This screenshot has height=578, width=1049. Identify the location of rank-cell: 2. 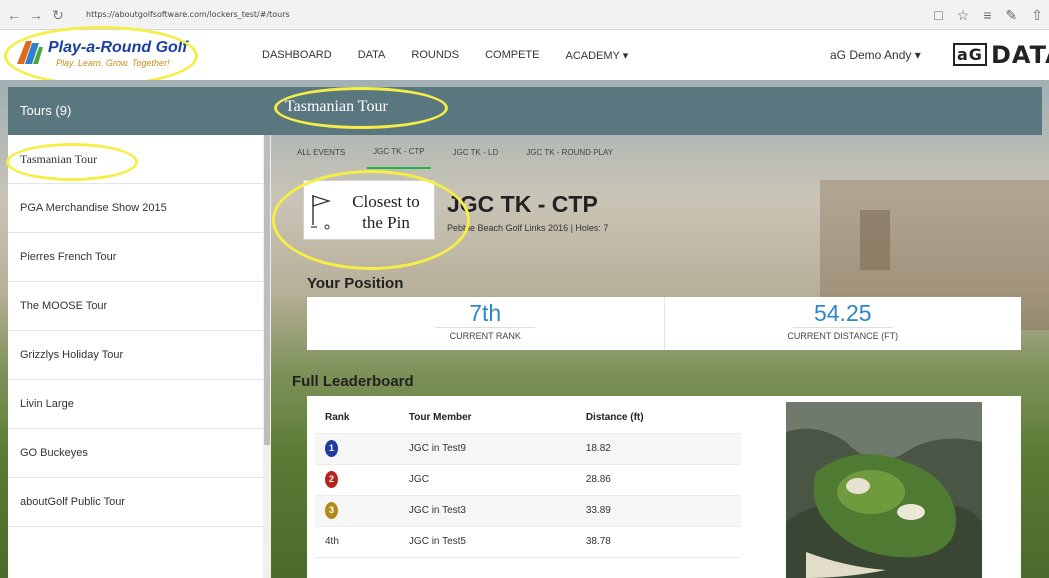
(357, 480).